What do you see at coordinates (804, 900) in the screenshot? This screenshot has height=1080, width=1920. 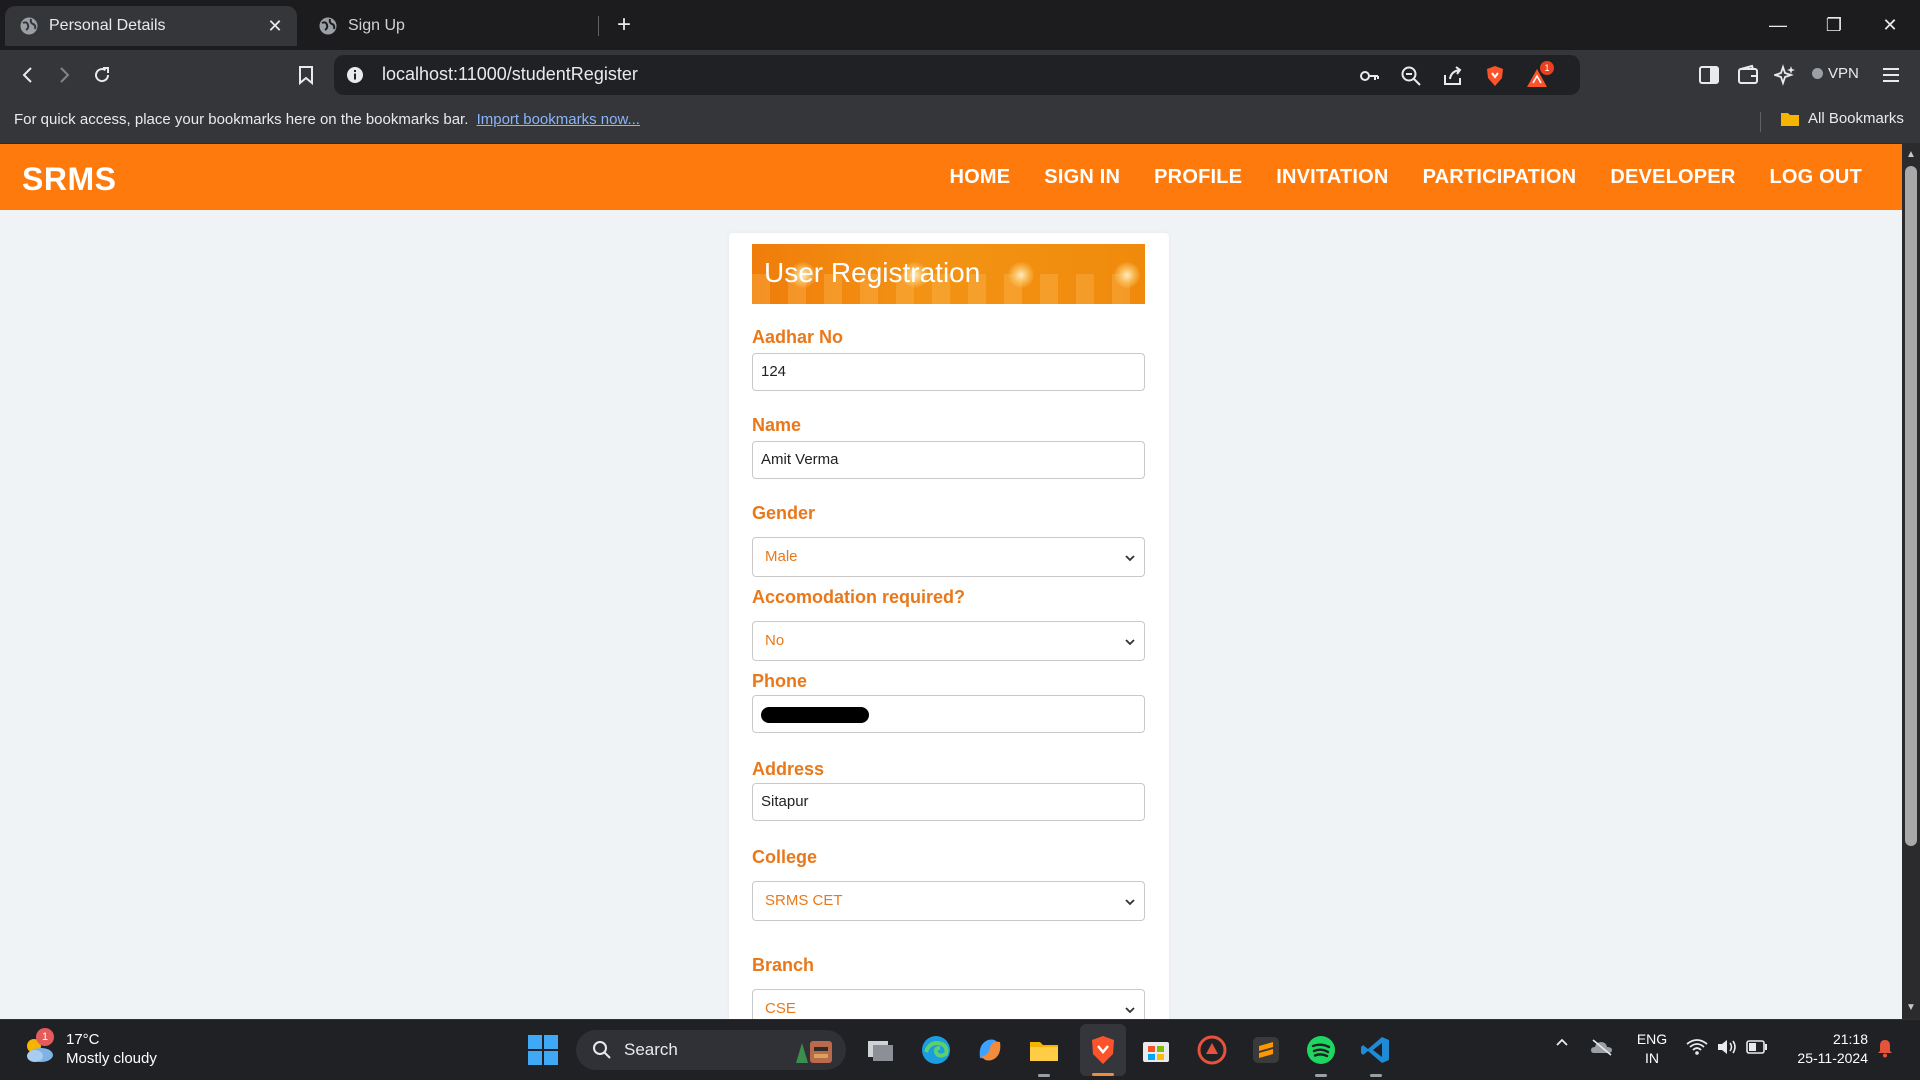 I see `college-selected-value: SRMS CET` at bounding box center [804, 900].